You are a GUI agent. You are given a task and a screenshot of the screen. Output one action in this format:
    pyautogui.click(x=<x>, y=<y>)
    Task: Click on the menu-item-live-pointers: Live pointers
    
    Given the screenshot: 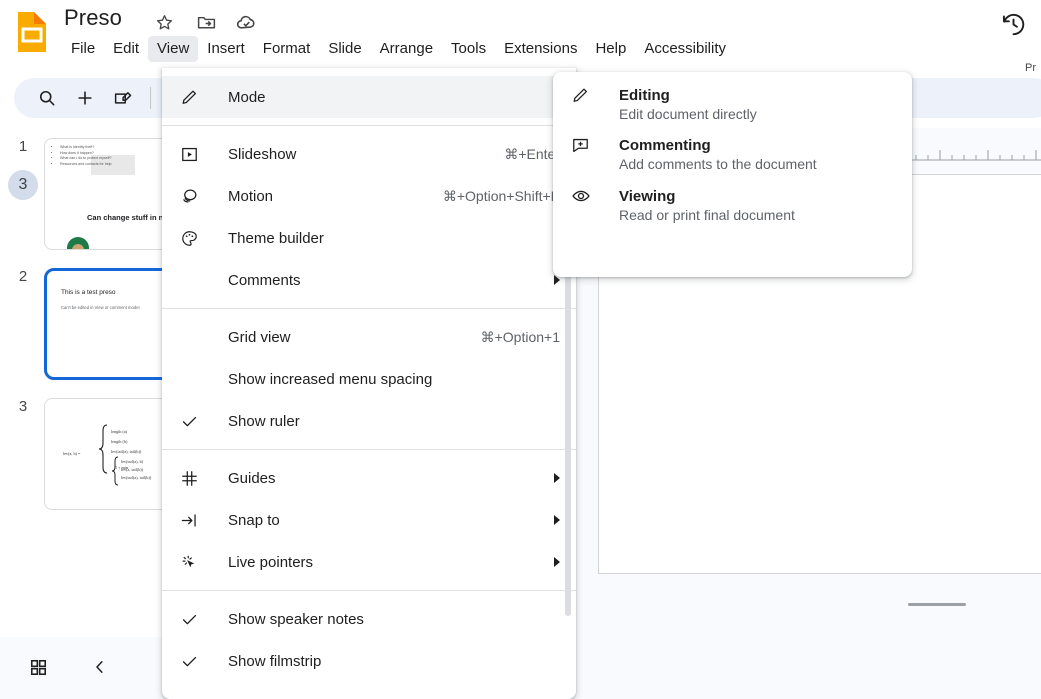 What is the action you would take?
    pyautogui.click(x=369, y=562)
    